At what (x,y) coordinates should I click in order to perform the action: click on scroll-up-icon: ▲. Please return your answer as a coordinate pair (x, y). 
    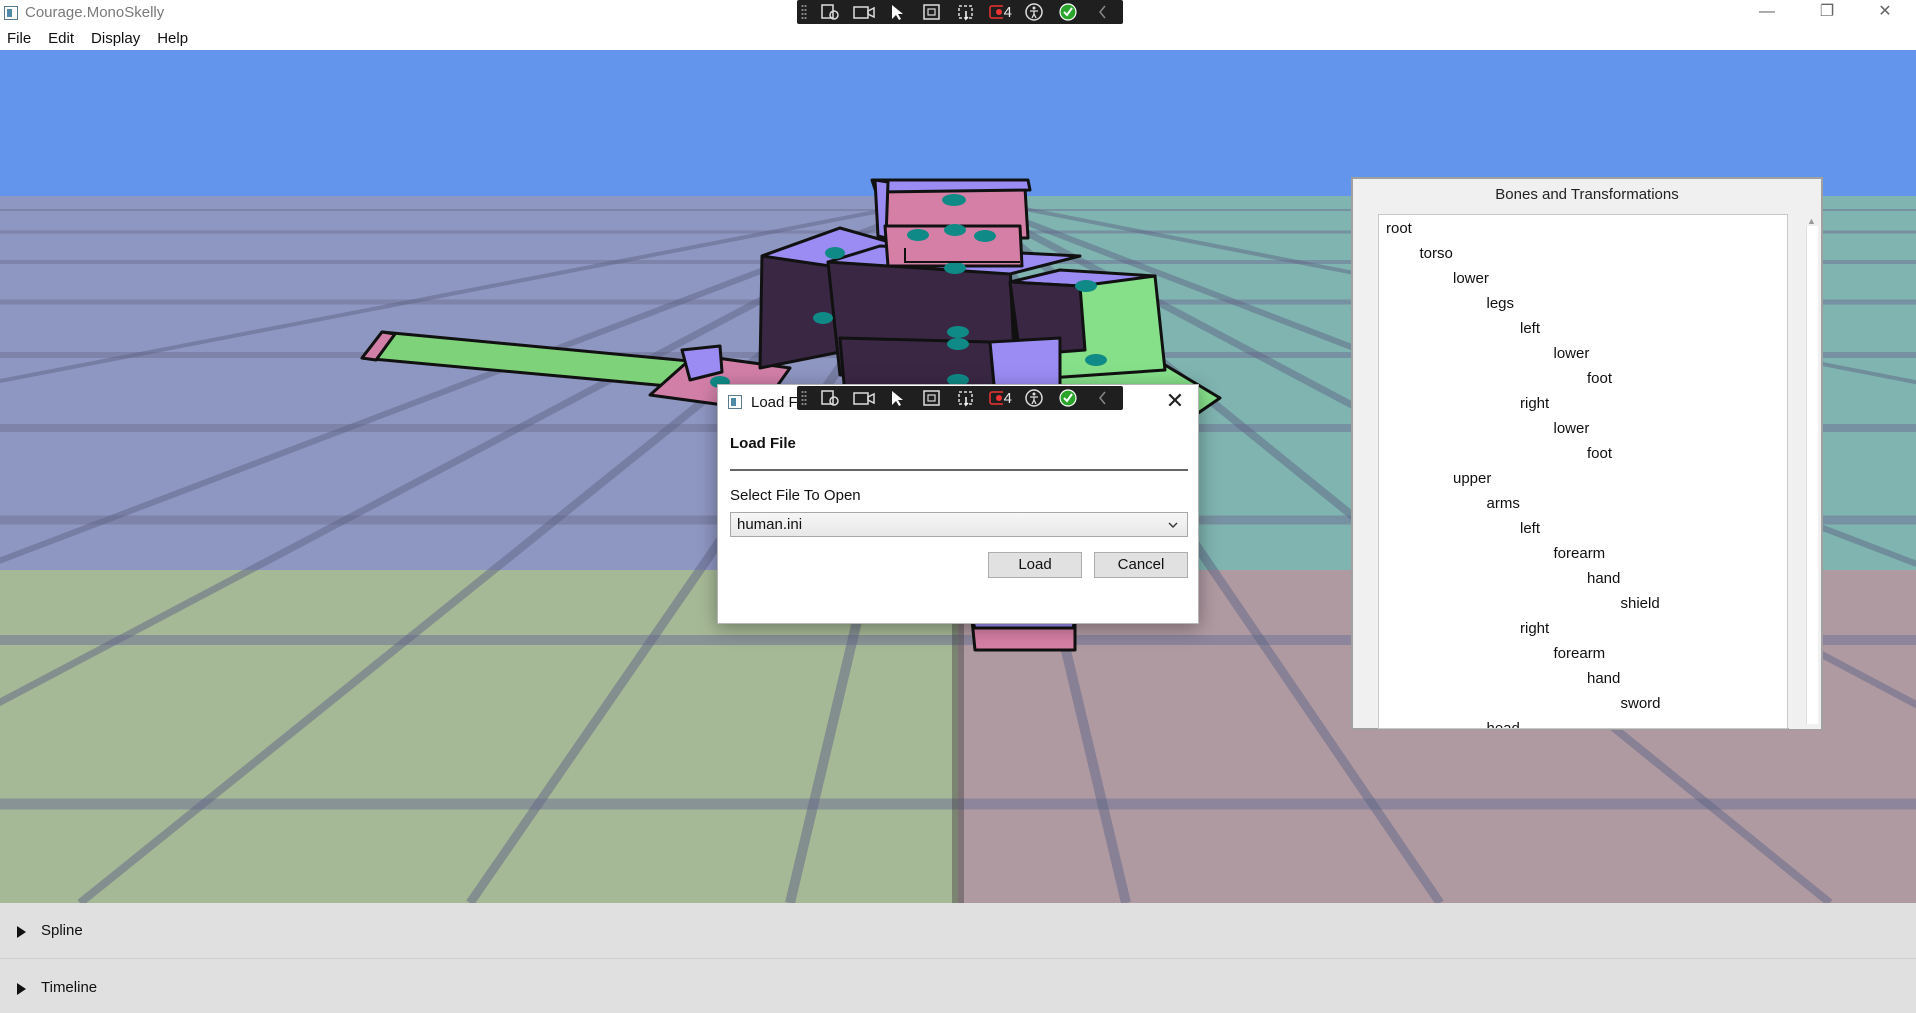
    Looking at the image, I should click on (1811, 221).